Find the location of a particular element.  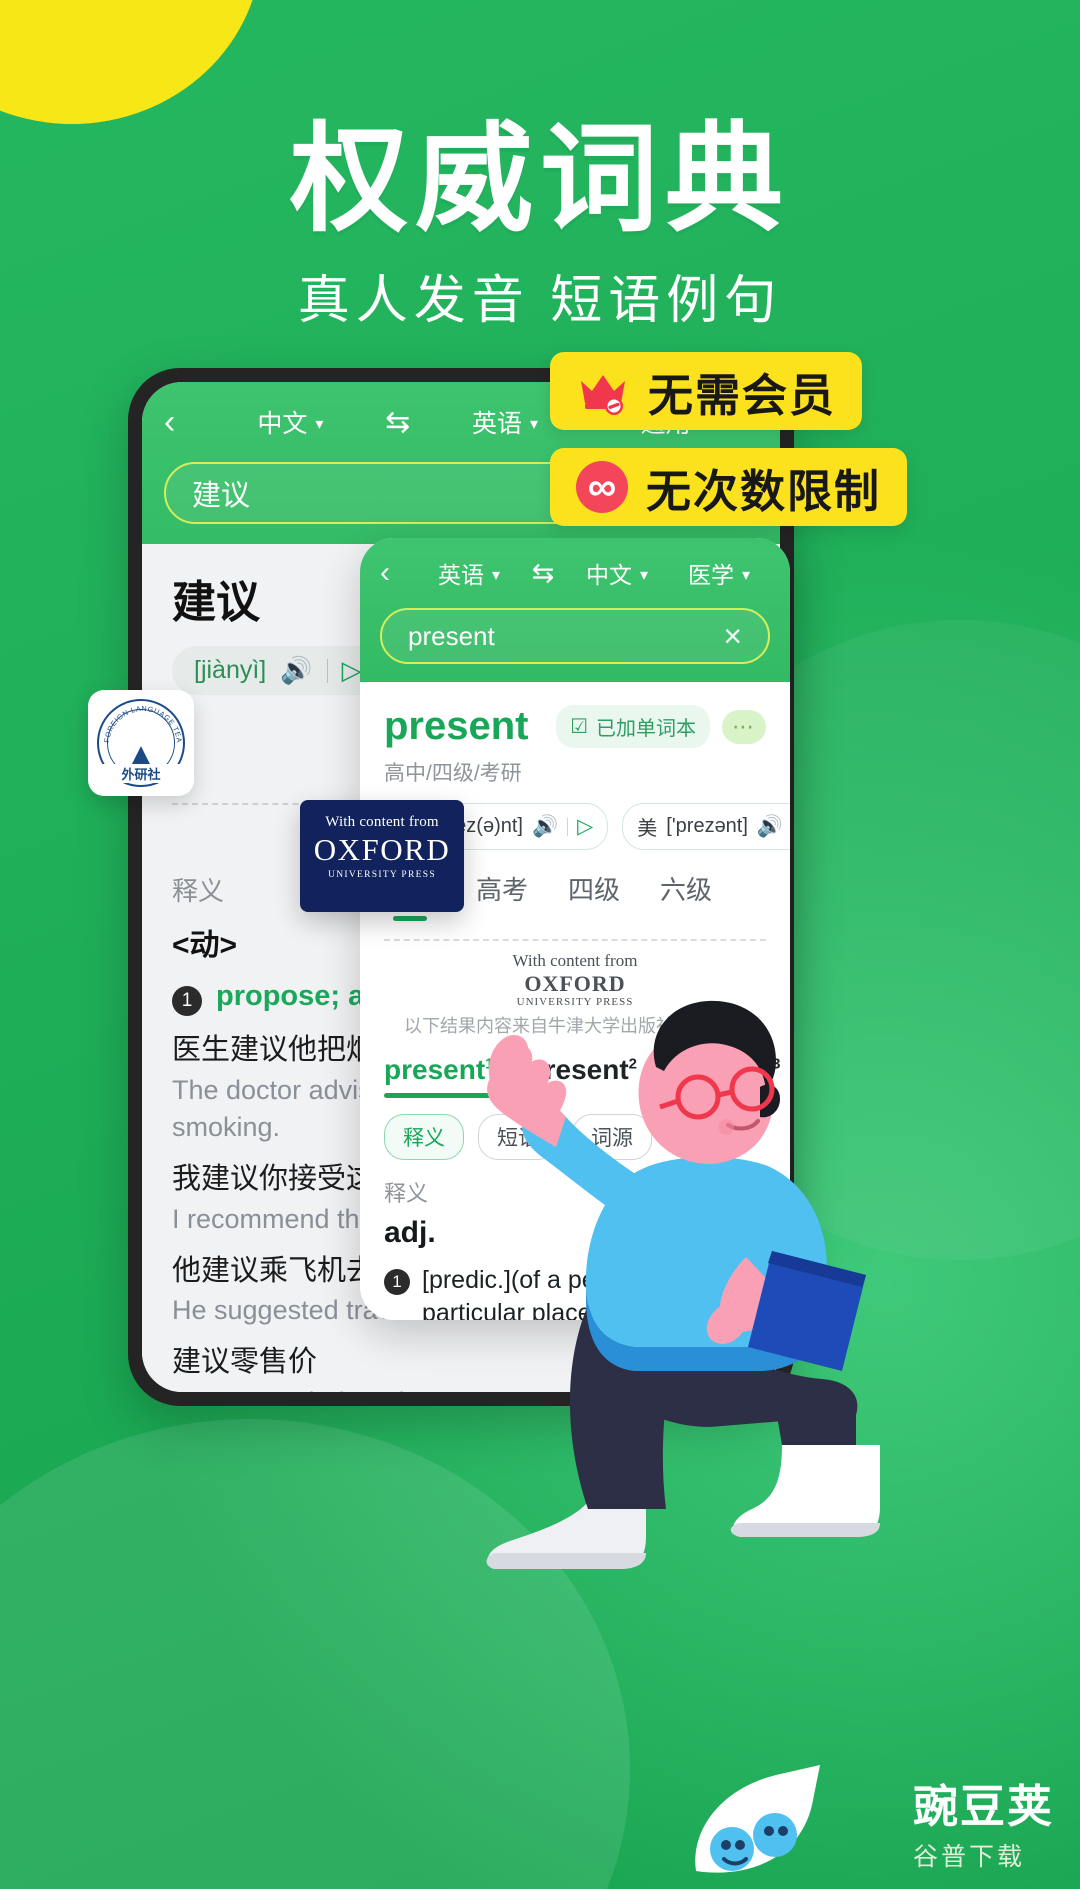

phonetic-us-ipa: ['prezənt] is located at coordinates (707, 826).